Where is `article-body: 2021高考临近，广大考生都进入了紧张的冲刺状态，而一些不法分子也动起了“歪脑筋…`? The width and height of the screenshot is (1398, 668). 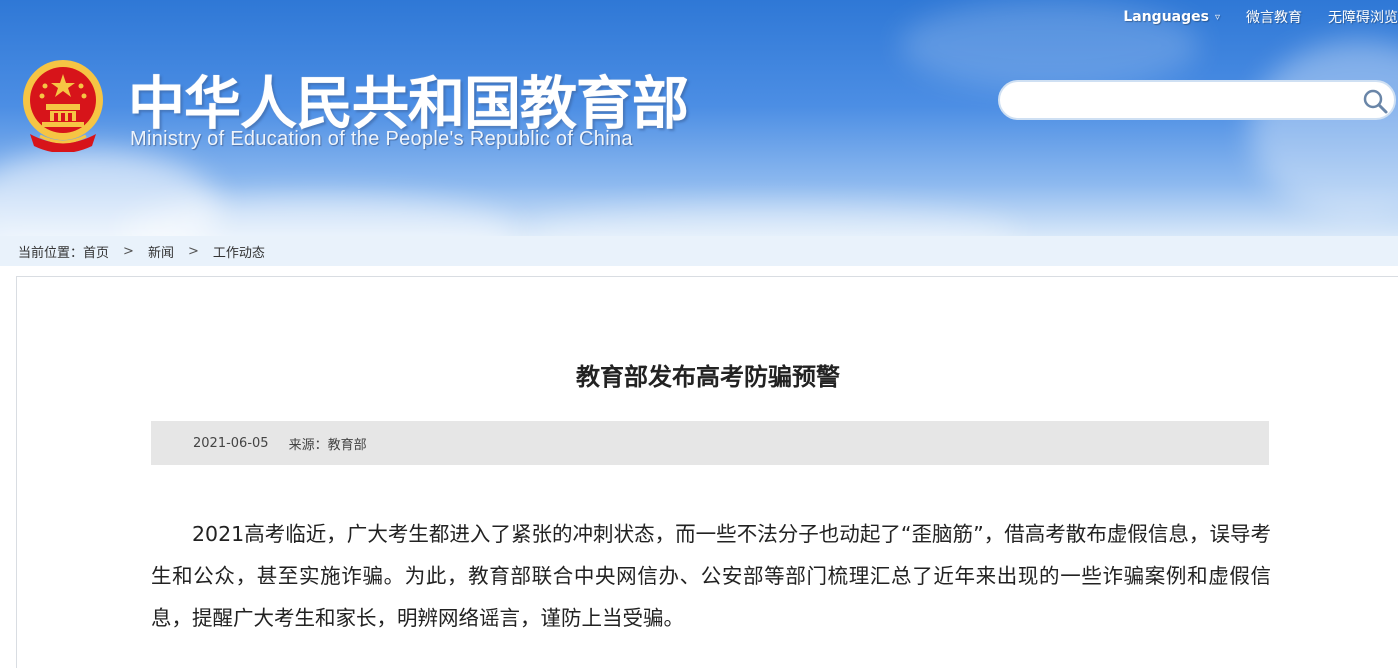
article-body: 2021高考临近，广大考生都进入了紧张的冲刺状态，而一些不法分子也动起了“歪脑筋… is located at coordinates (711, 576).